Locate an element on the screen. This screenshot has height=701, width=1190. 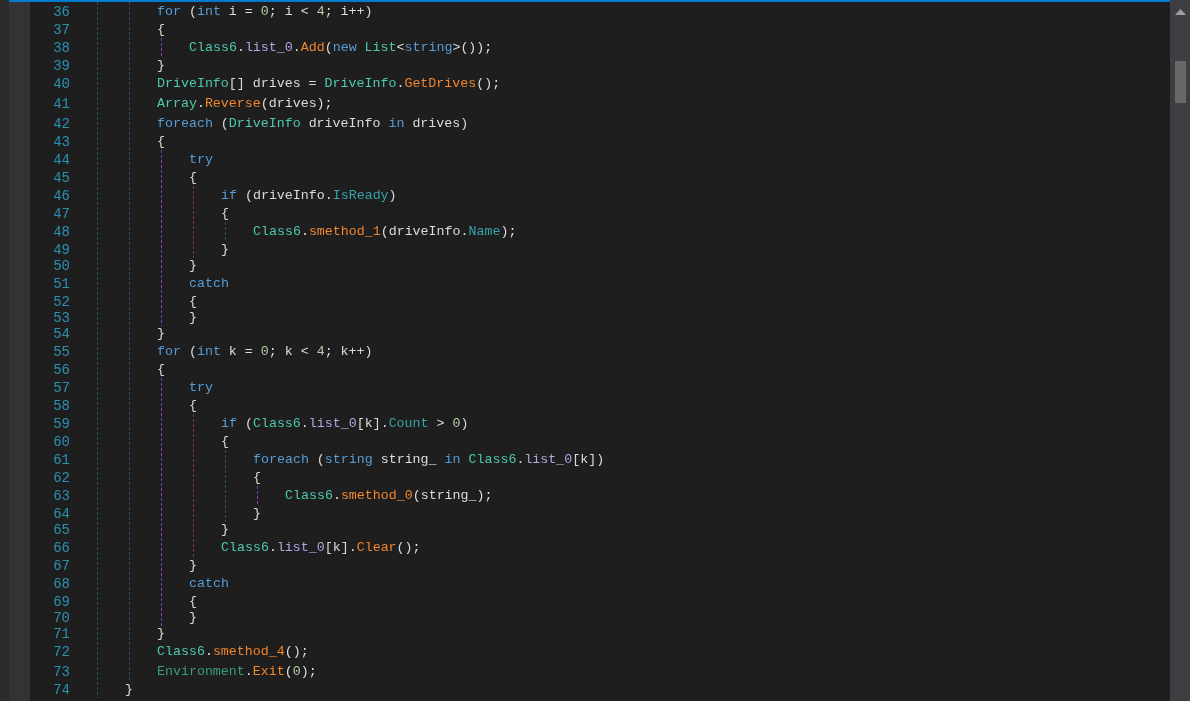
line-number: 71 is located at coordinates (61, 634).